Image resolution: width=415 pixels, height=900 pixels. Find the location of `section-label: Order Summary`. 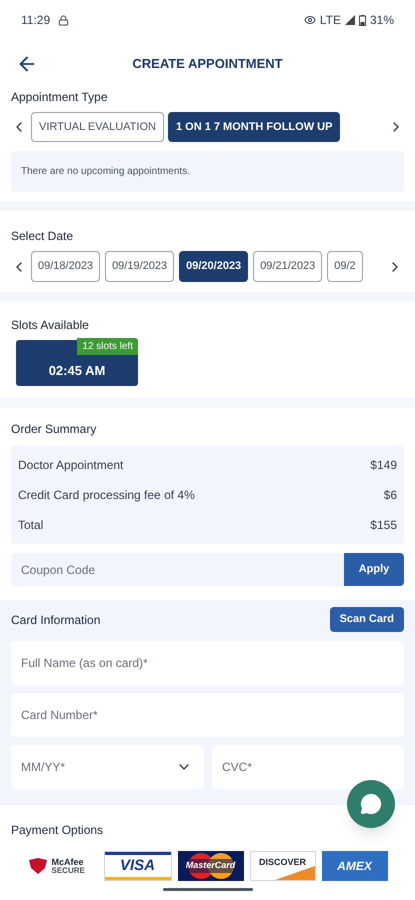

section-label: Order Summary is located at coordinates (54, 429).